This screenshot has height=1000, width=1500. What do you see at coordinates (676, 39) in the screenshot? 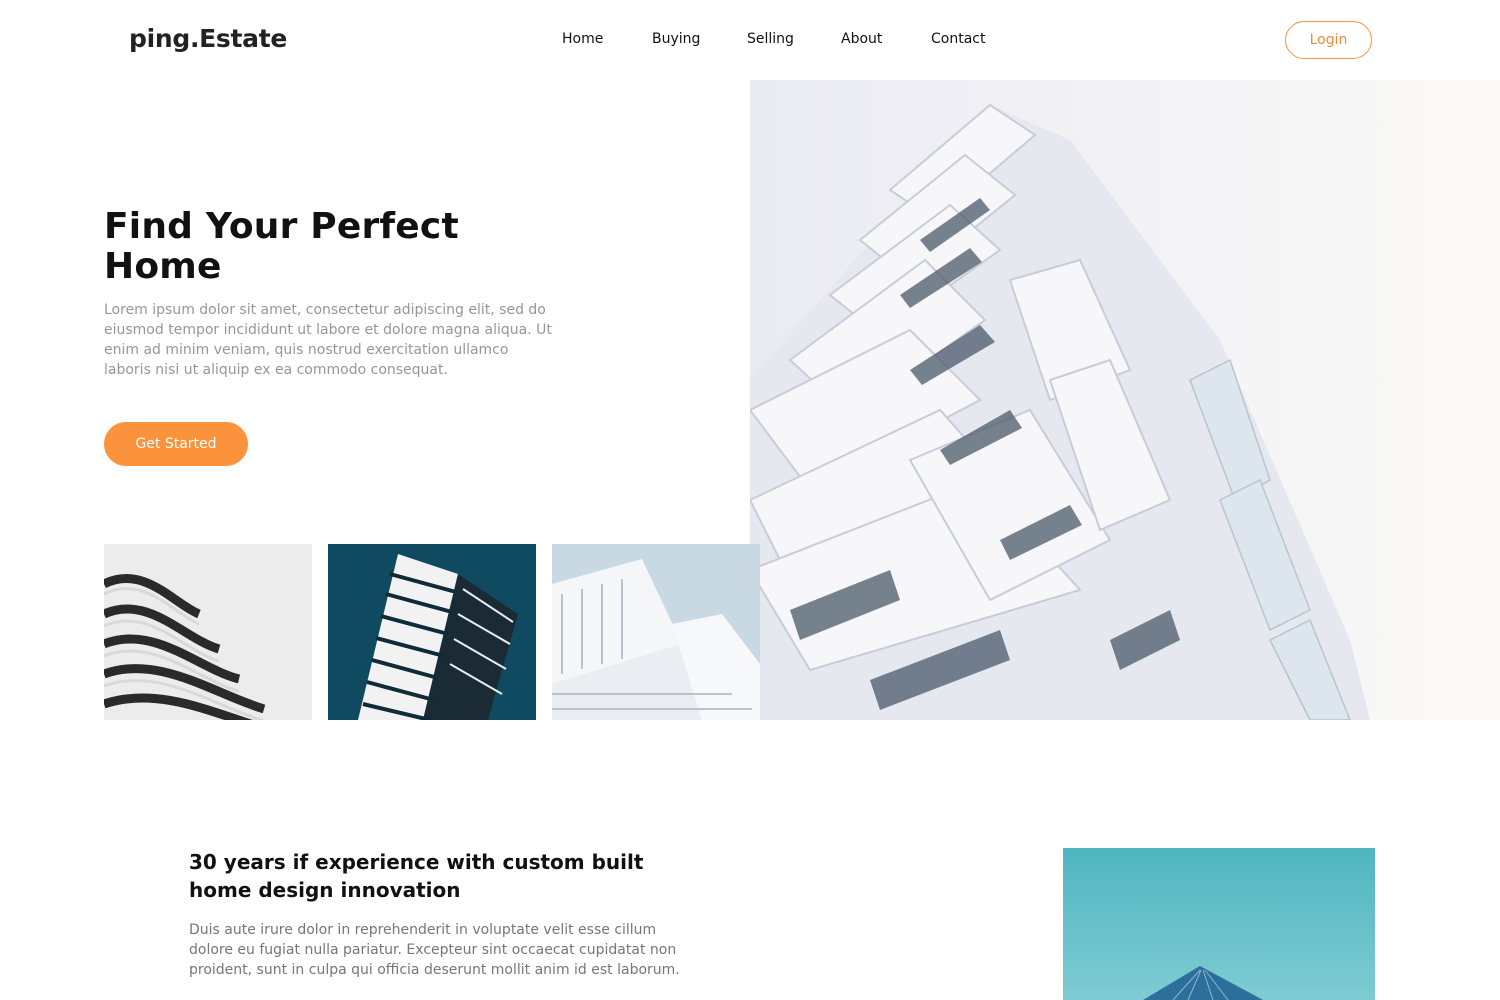
I see `nav-buying: Buying` at bounding box center [676, 39].